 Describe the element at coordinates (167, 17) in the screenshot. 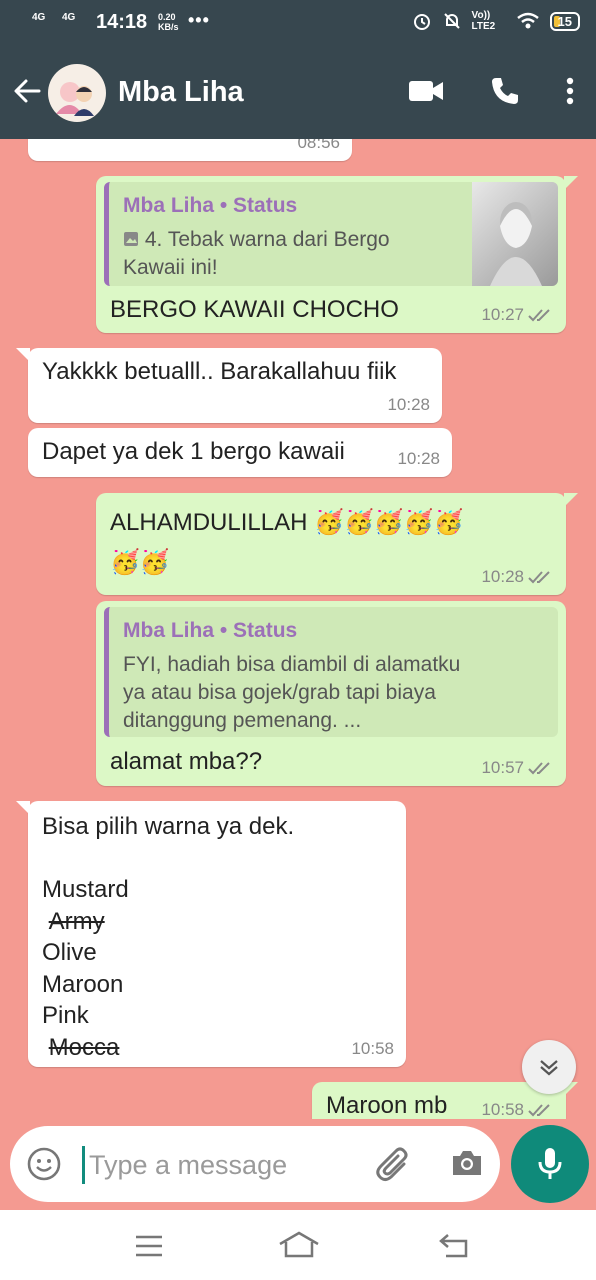

I see `network-speed-value: 0.20` at that location.